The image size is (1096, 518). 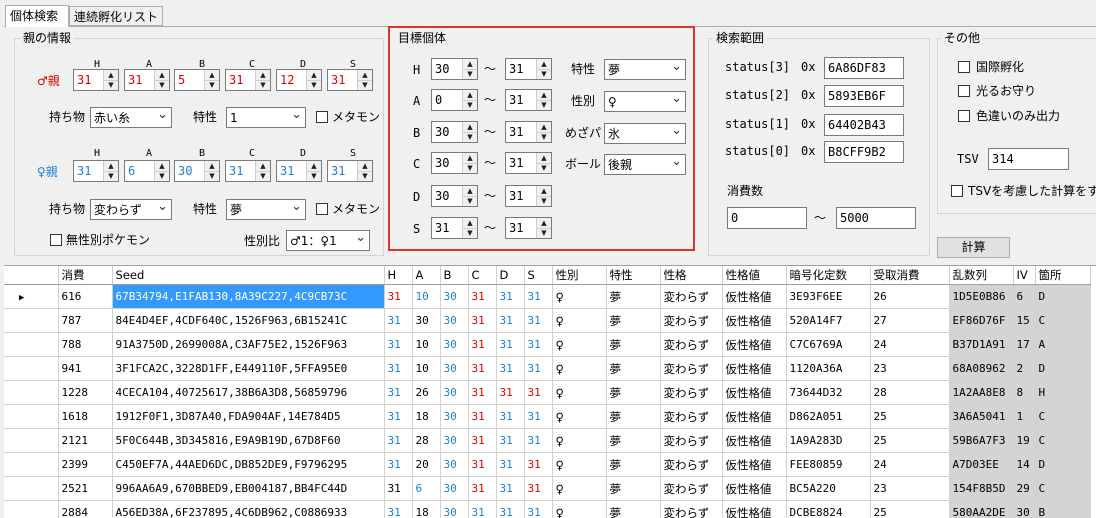 What do you see at coordinates (37, 16) in the screenshot?
I see `tab-individual-search: 個体検索` at bounding box center [37, 16].